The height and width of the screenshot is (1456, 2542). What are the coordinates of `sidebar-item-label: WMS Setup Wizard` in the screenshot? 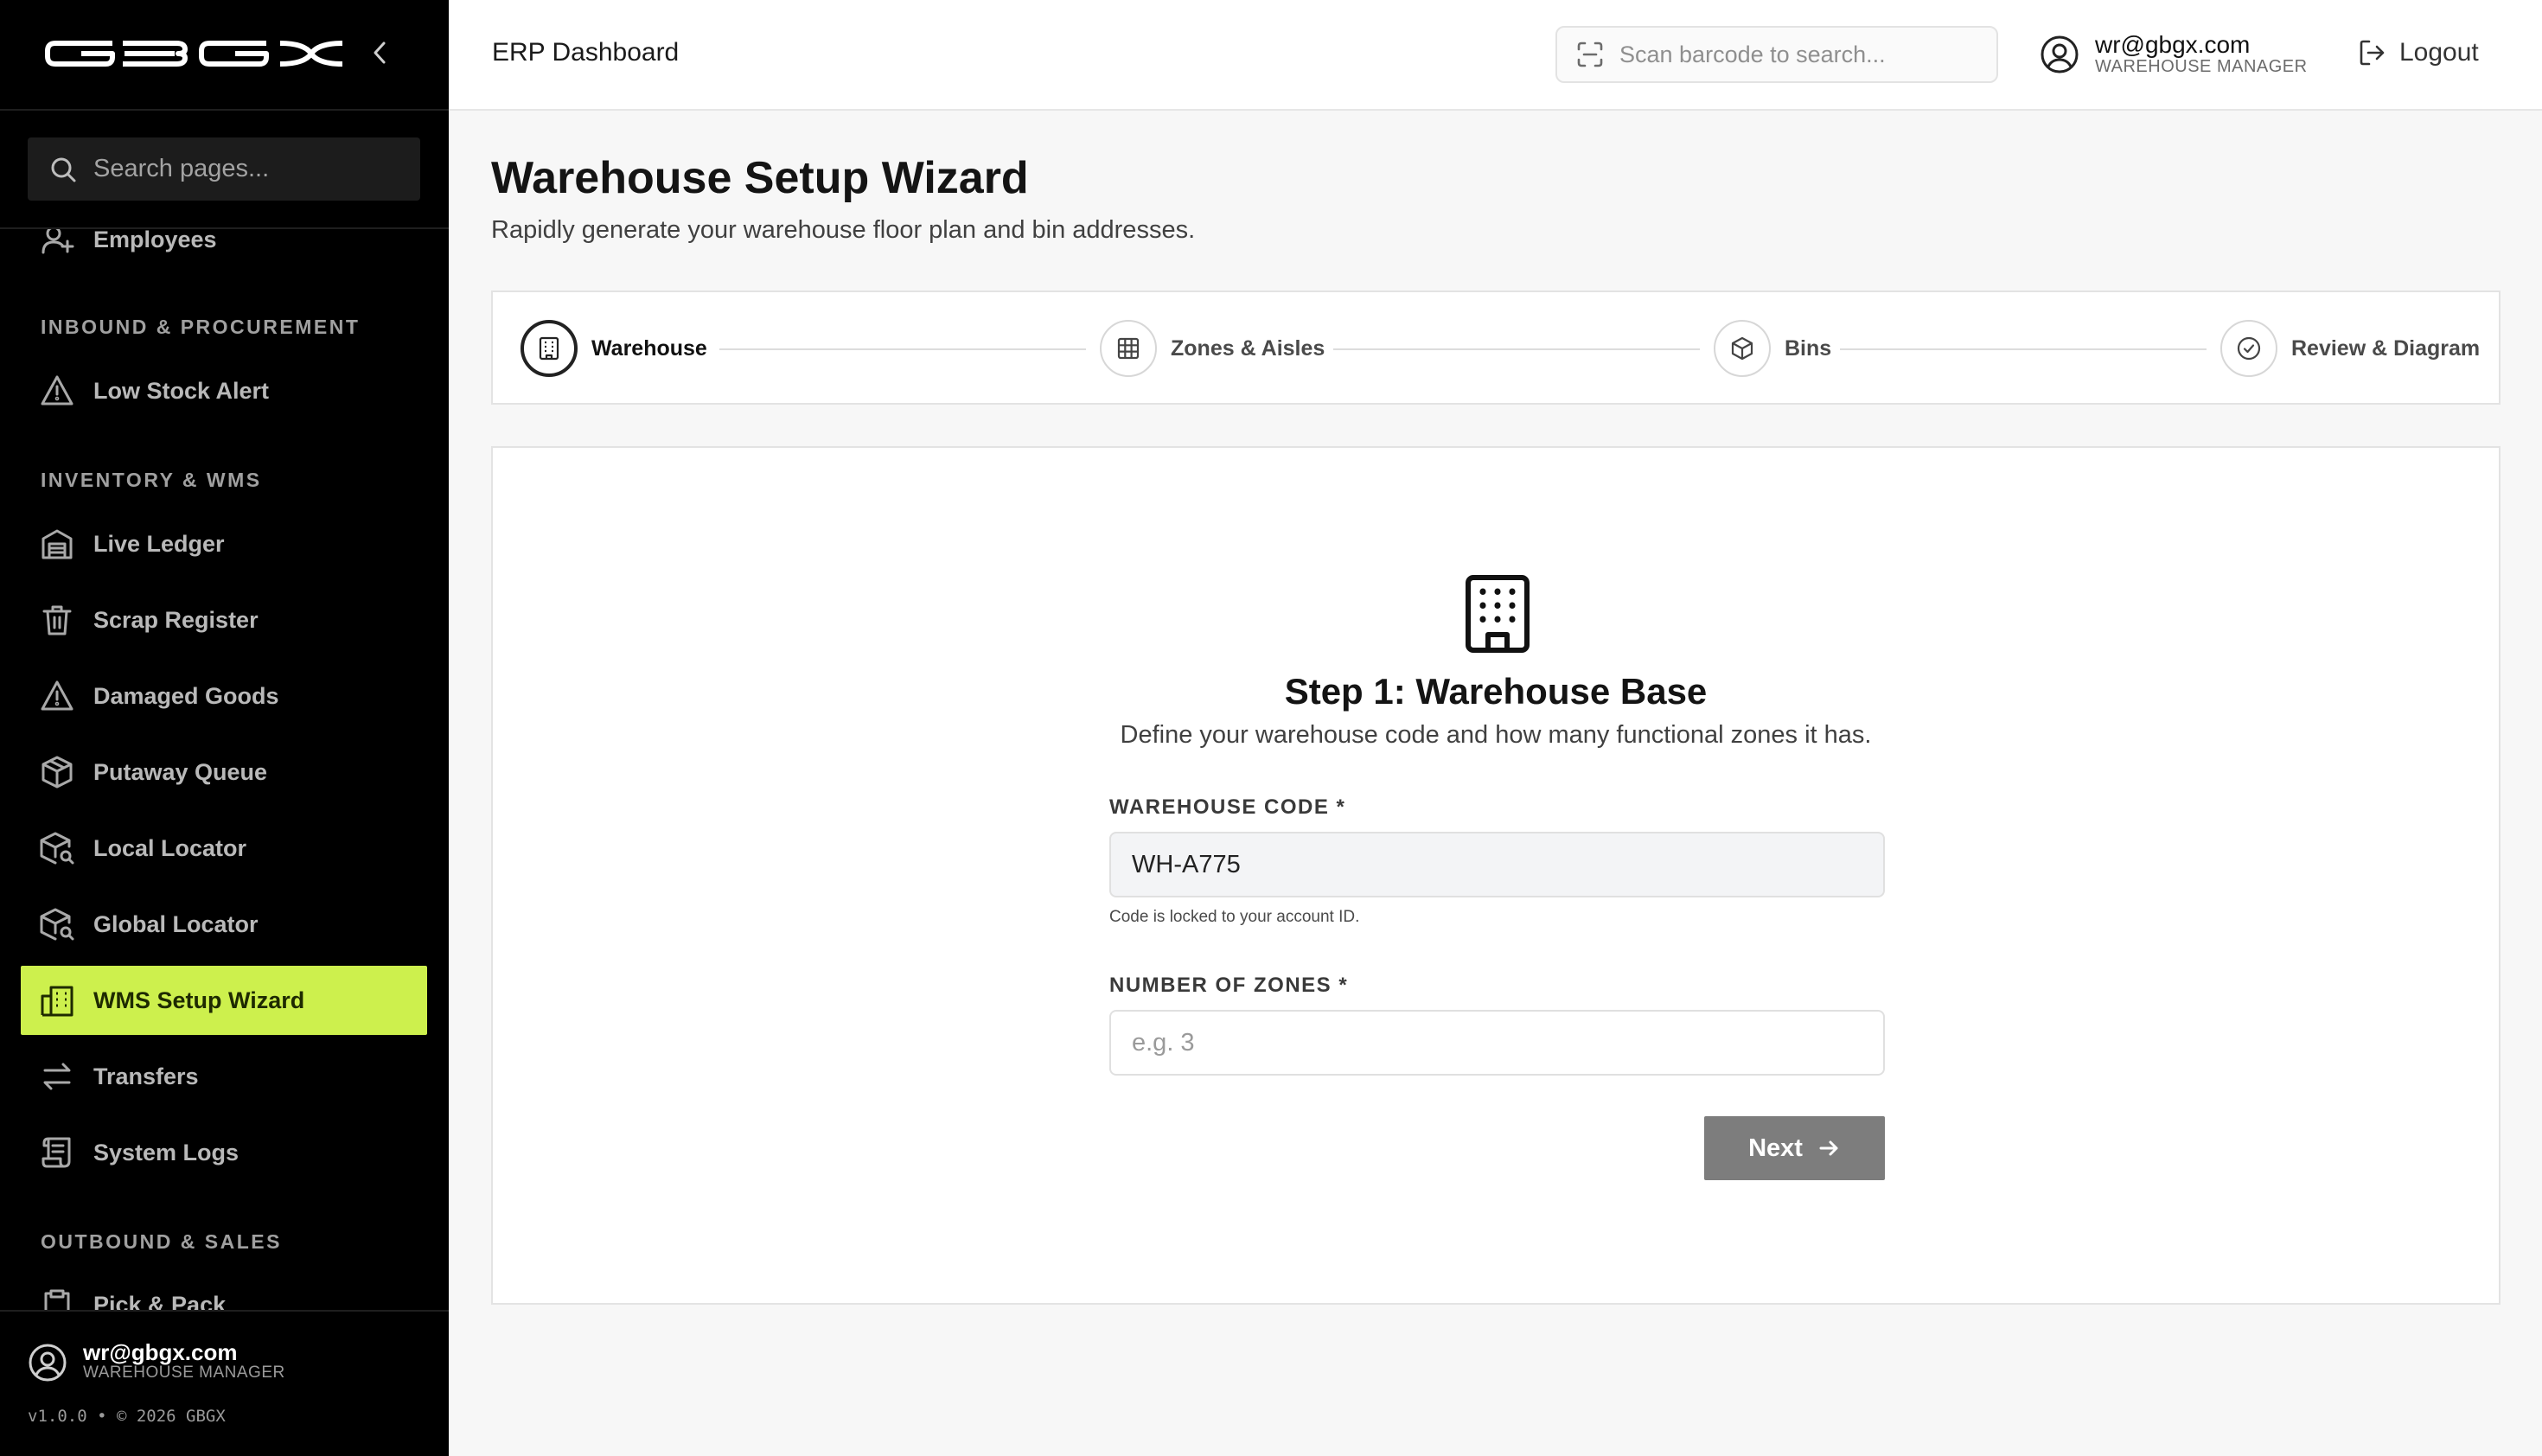 It's located at (199, 1000).